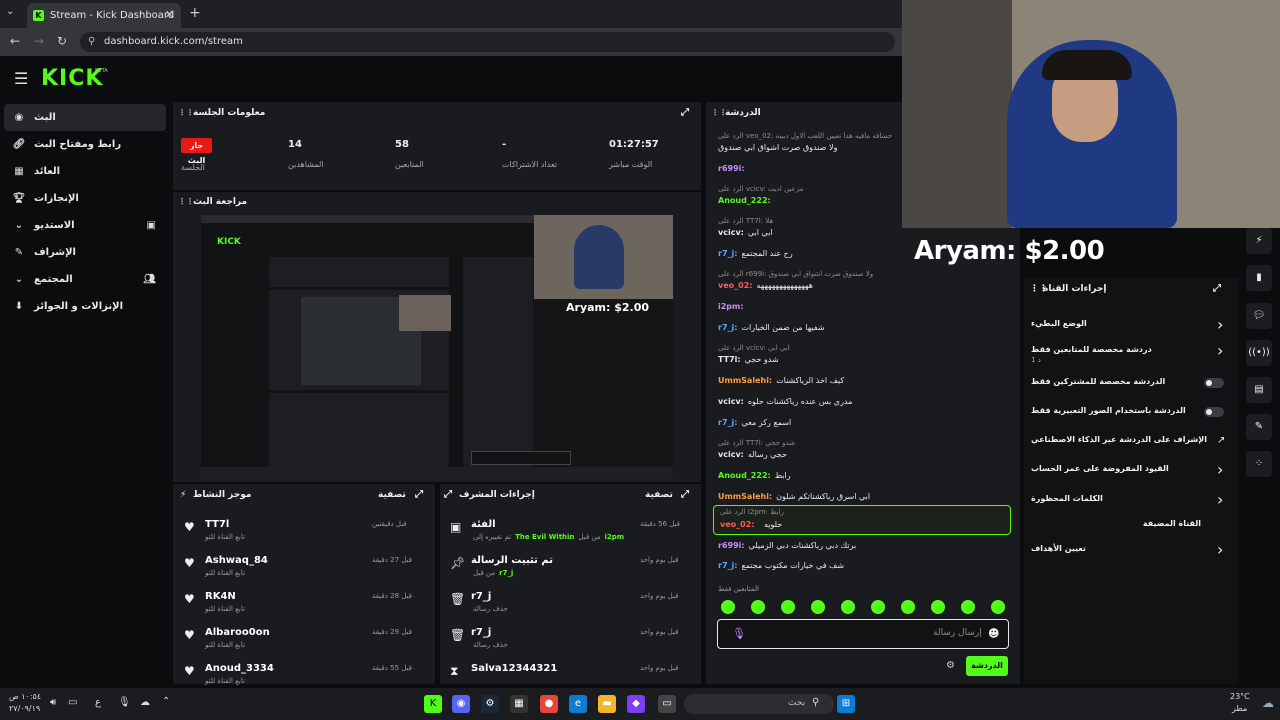 The height and width of the screenshot is (720, 1280). I want to click on channel-action-label: الكلمات المحظورة, so click(1130, 498).